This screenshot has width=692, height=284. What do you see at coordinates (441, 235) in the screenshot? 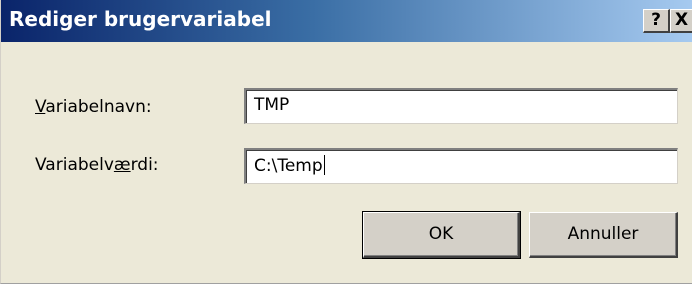
I see `ok-button: OK` at bounding box center [441, 235].